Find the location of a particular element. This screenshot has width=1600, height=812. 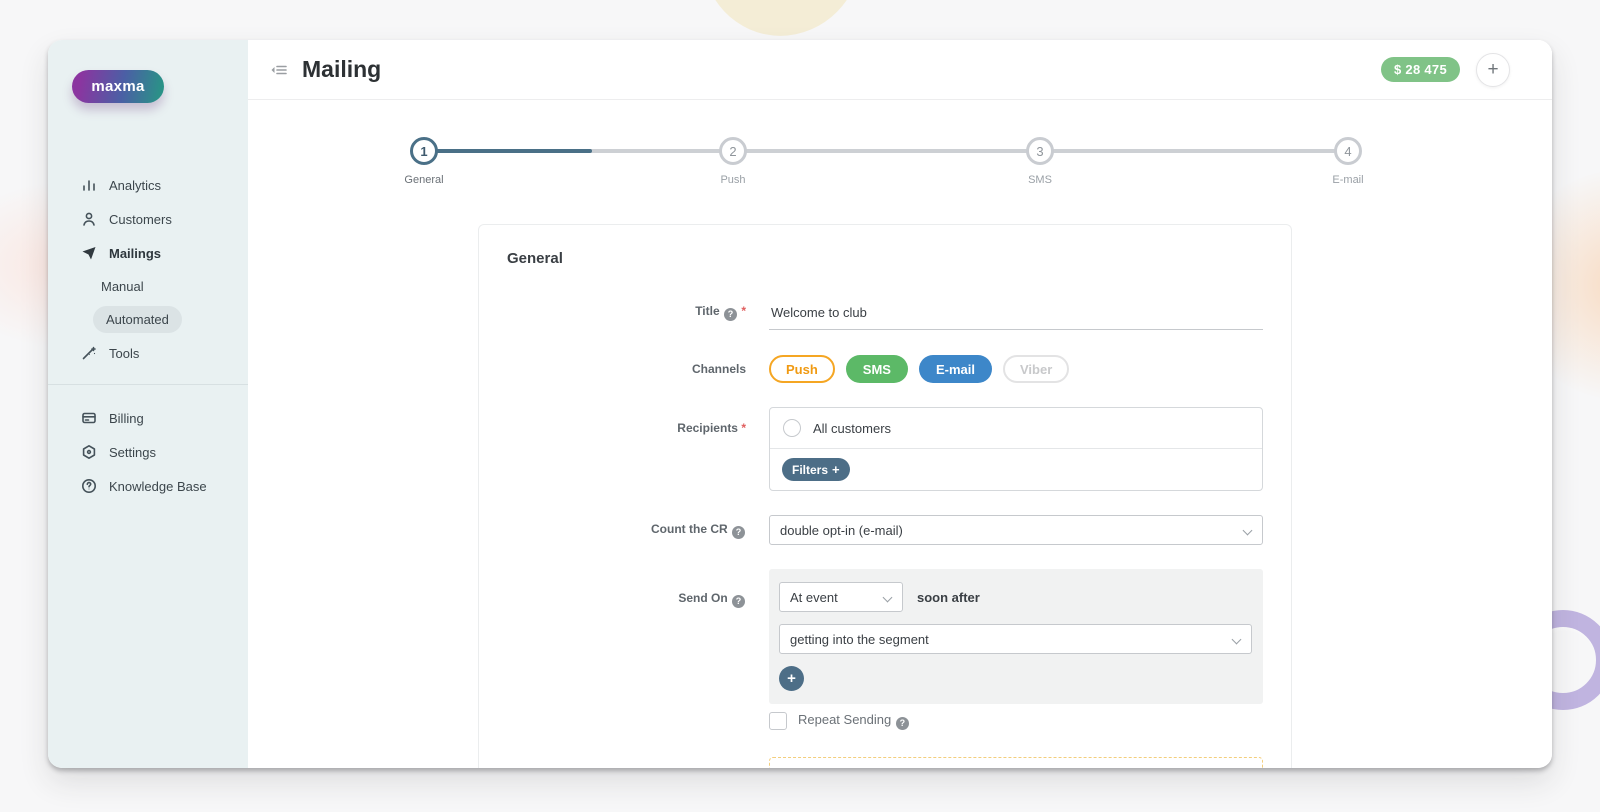

count-cr-label: Count the CR is located at coordinates (626, 530).